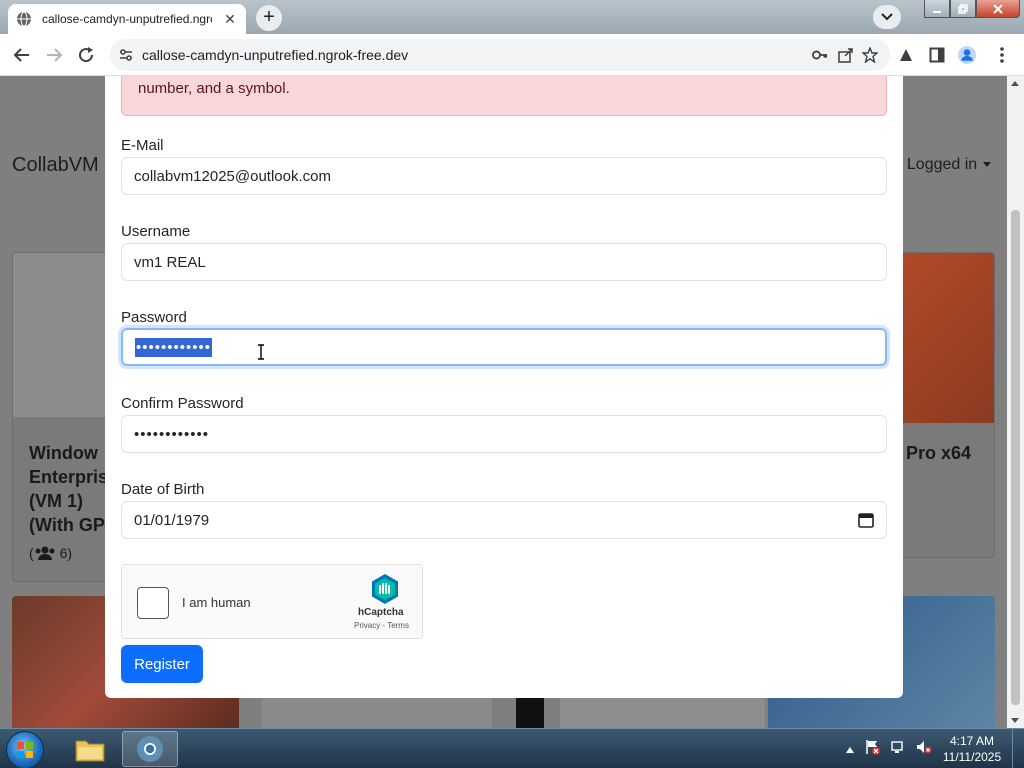  What do you see at coordinates (1002, 55) in the screenshot?
I see `menu-kebab-icon` at bounding box center [1002, 55].